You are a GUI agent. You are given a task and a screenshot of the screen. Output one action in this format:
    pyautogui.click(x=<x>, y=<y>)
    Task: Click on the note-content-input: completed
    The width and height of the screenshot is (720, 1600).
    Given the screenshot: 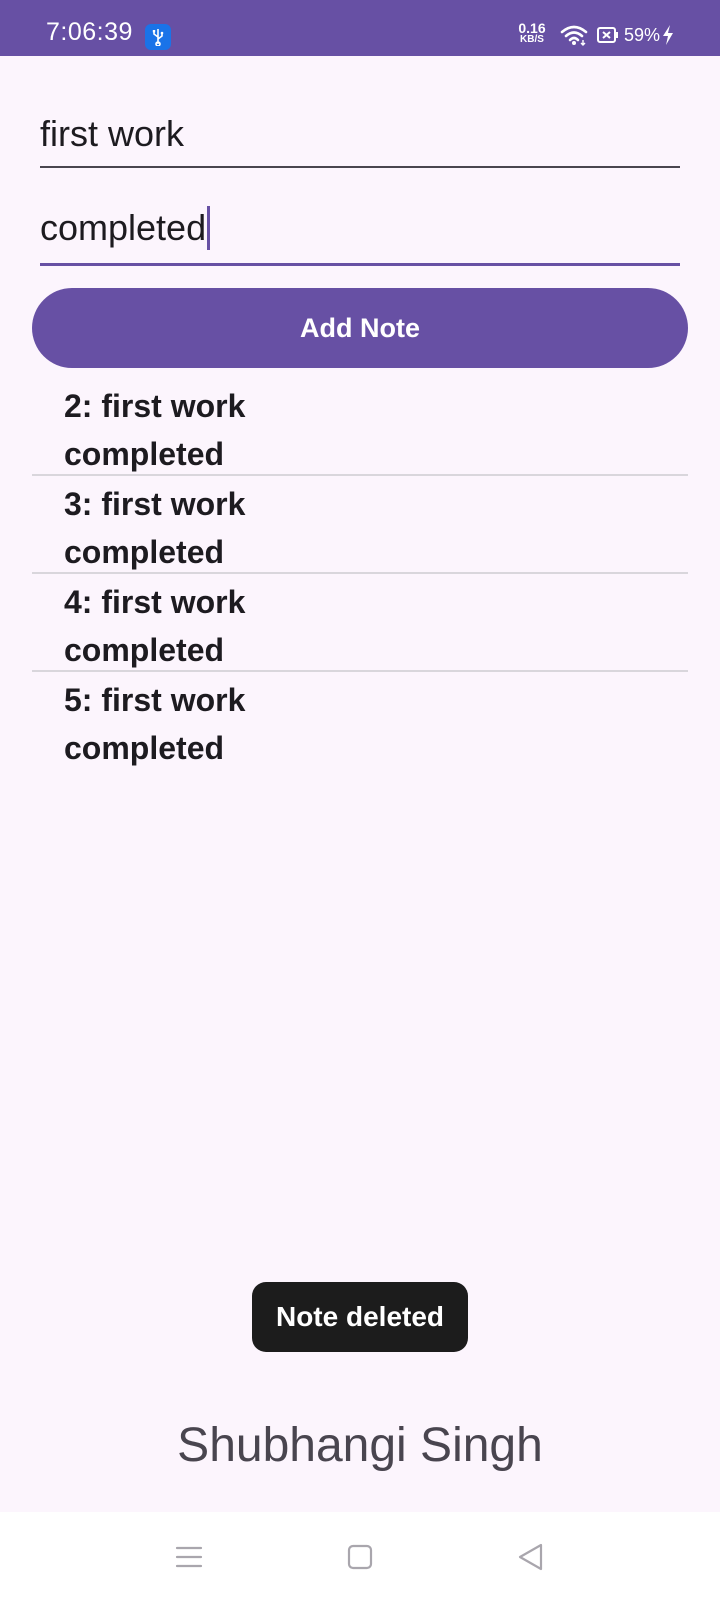 What is the action you would take?
    pyautogui.click(x=360, y=236)
    